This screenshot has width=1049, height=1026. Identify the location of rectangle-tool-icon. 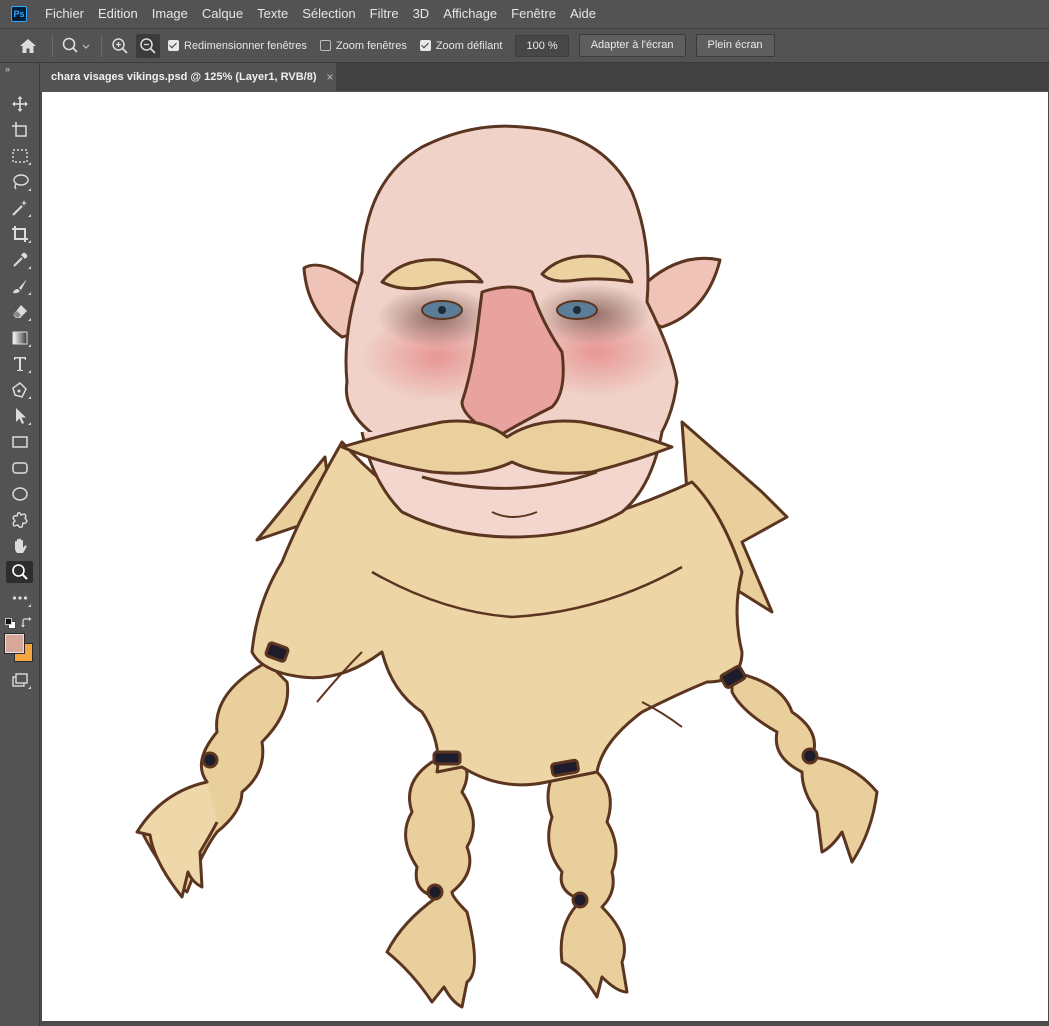
(19, 442).